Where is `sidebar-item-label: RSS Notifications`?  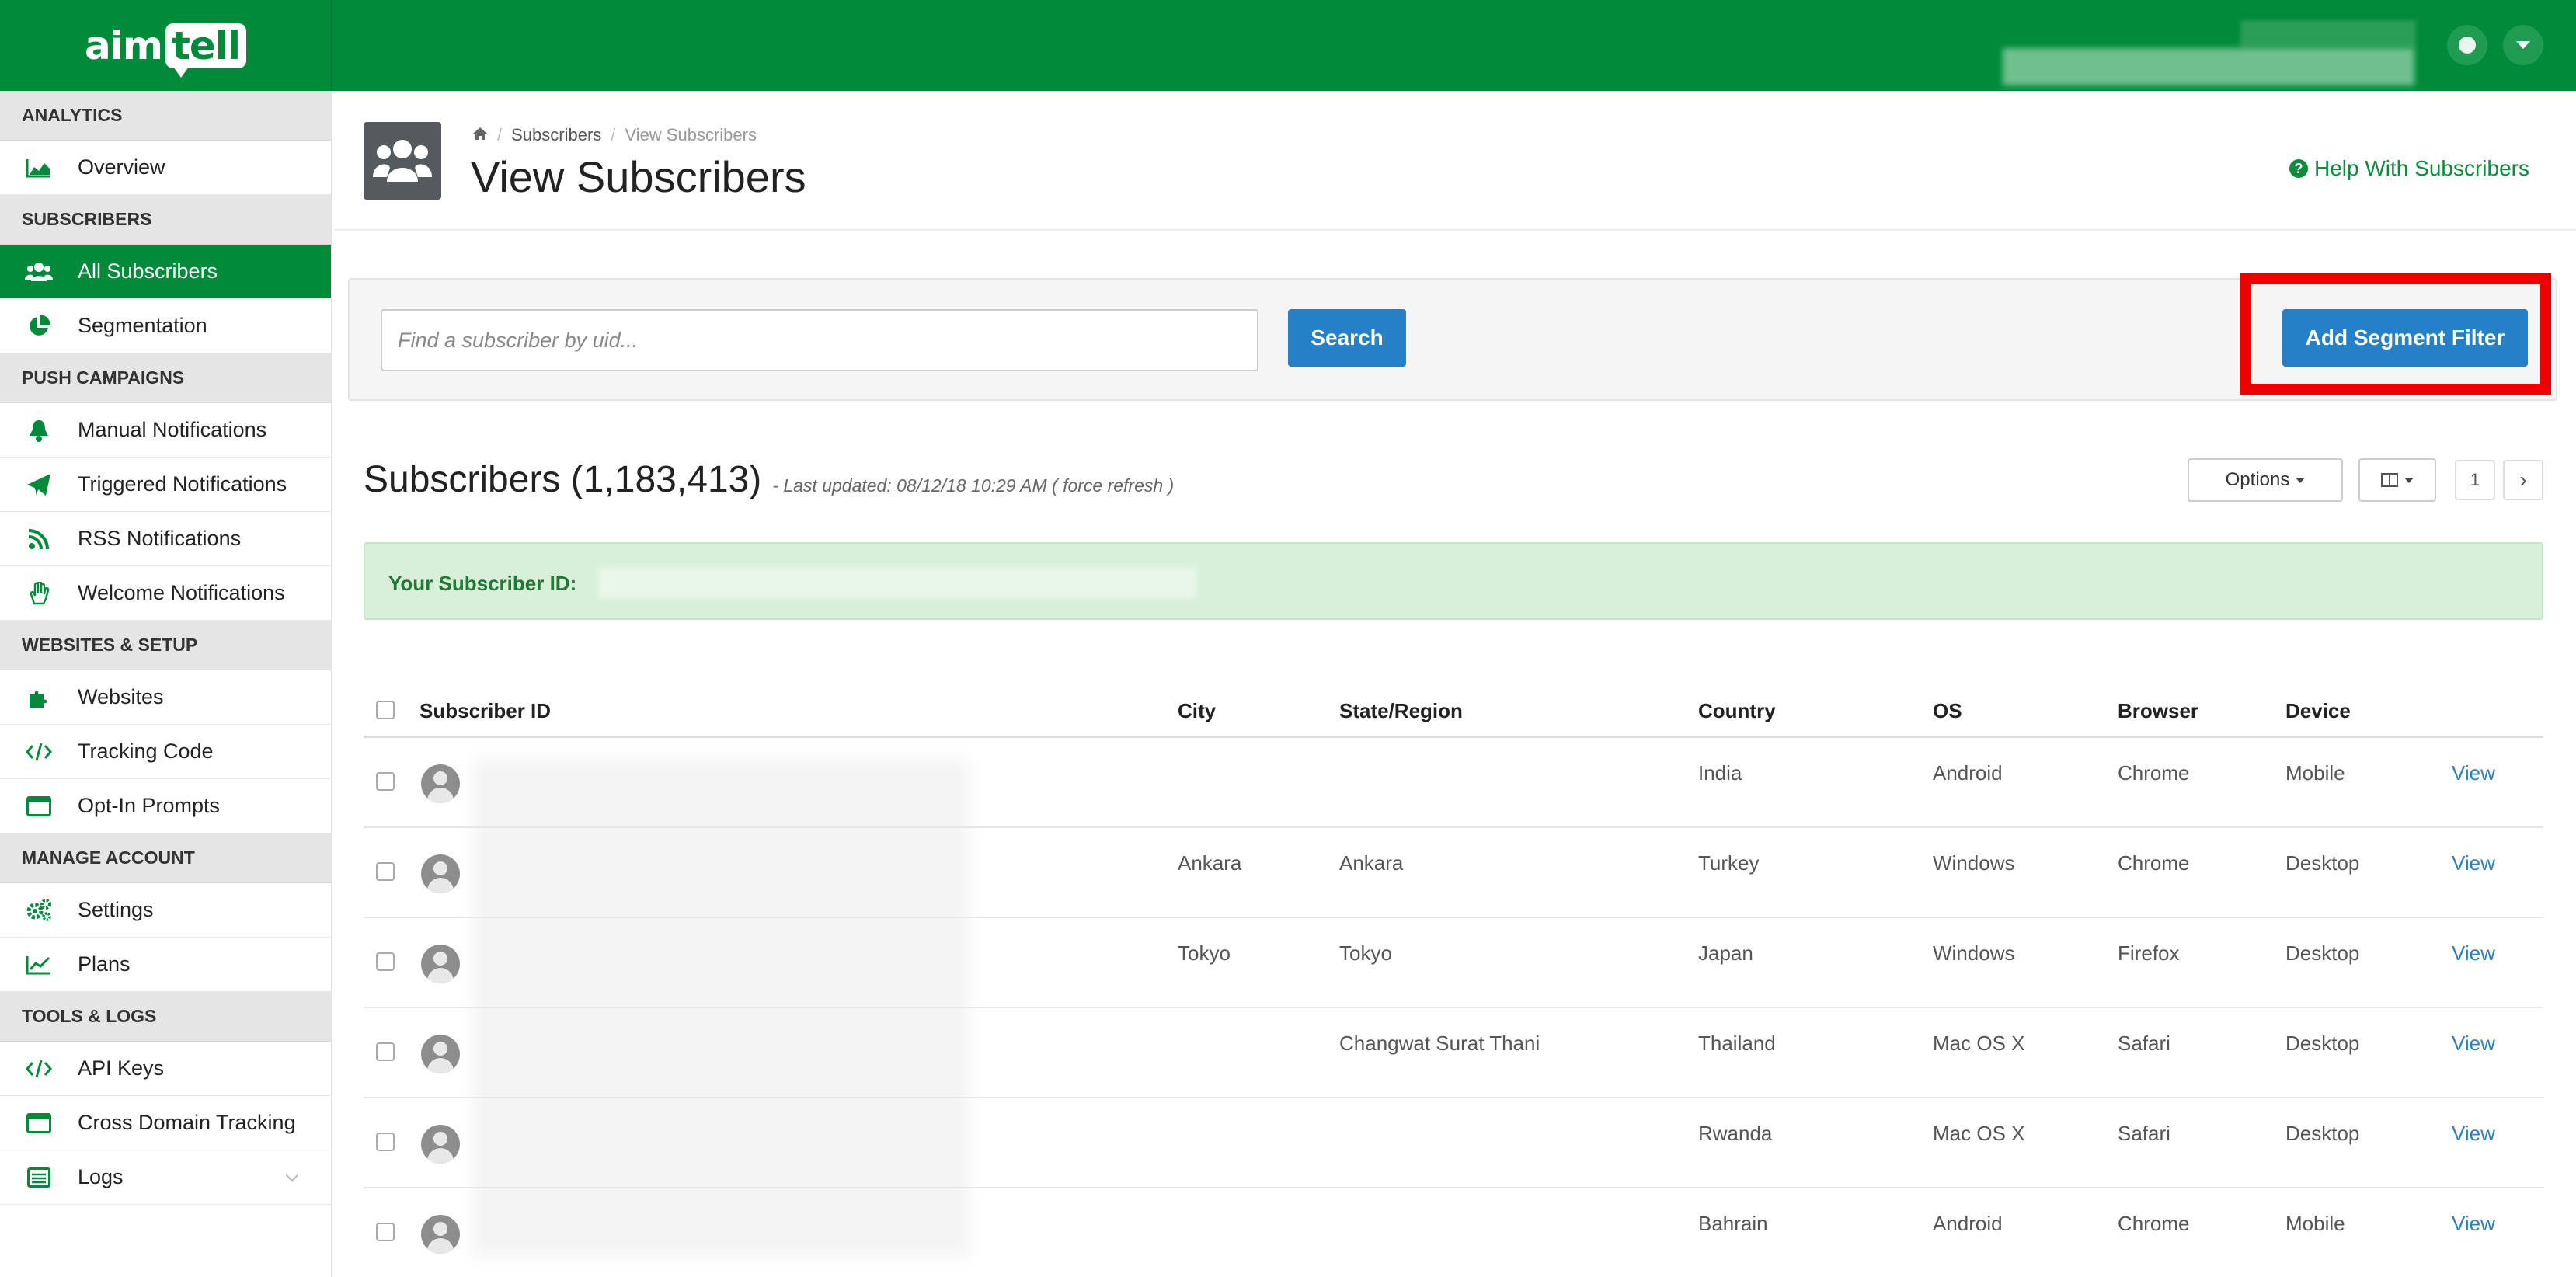 sidebar-item-label: RSS Notifications is located at coordinates (160, 538).